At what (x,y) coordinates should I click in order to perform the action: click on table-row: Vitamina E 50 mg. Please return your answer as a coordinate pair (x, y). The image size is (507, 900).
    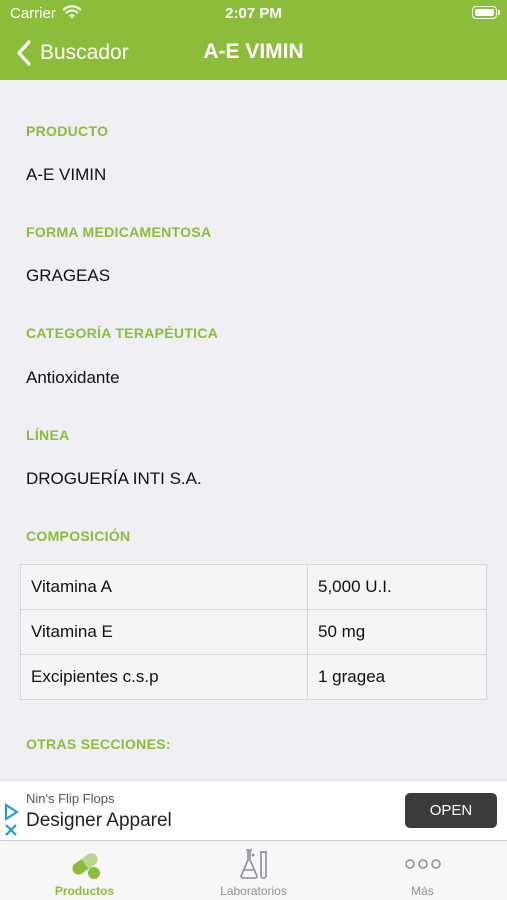
    Looking at the image, I should click on (253, 632).